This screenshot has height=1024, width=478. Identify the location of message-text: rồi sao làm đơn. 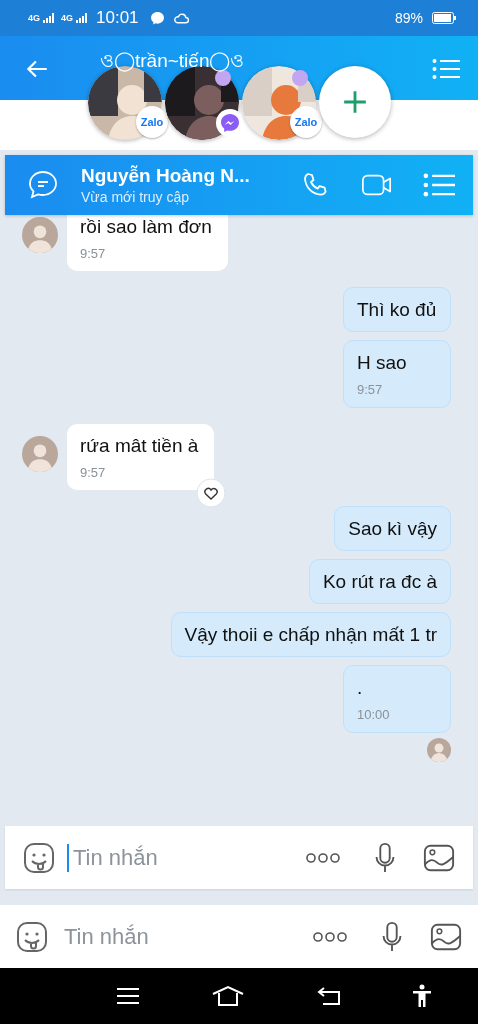
(146, 227).